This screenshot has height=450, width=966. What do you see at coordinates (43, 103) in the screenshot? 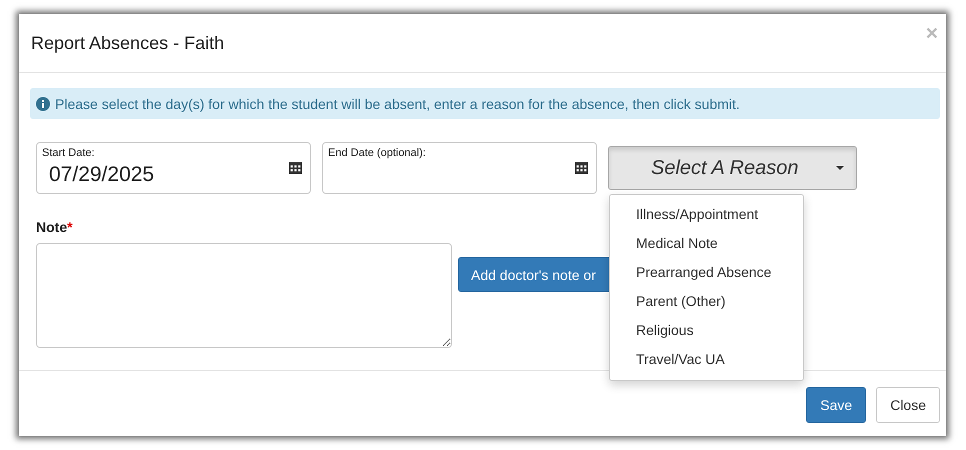
I see `info-icon` at bounding box center [43, 103].